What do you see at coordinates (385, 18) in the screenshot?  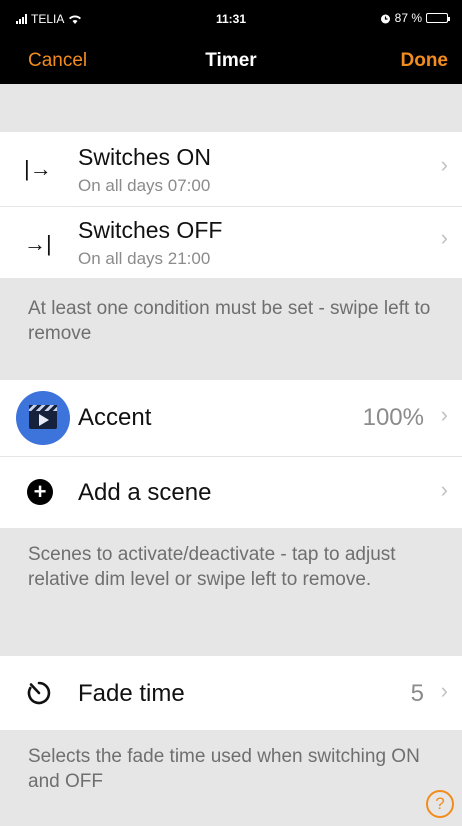 I see `alarm-icon` at bounding box center [385, 18].